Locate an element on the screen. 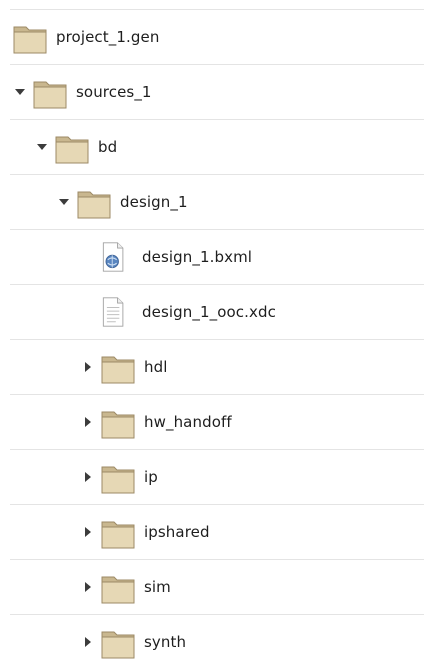  tree-item-label: design_1.bxml is located at coordinates (197, 257).